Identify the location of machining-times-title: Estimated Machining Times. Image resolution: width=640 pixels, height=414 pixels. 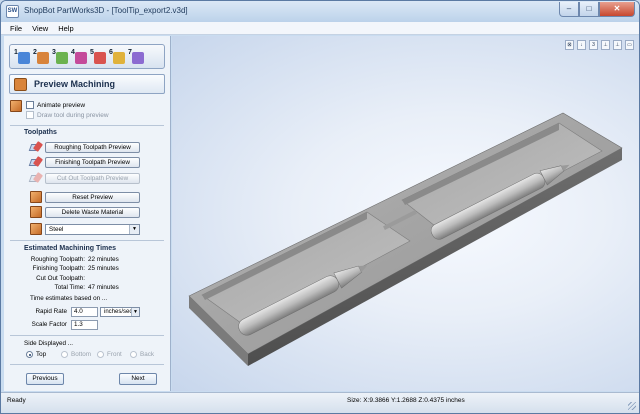
(70, 248).